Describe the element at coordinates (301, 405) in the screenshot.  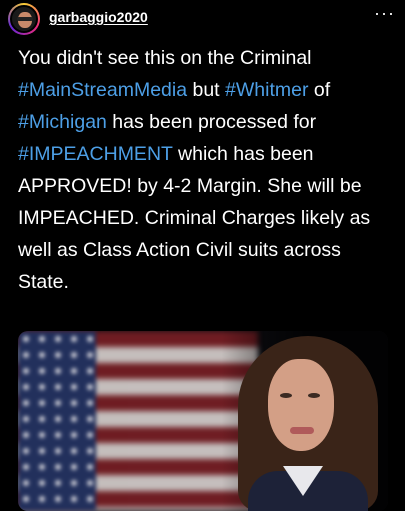
I see `portrait-face` at that location.